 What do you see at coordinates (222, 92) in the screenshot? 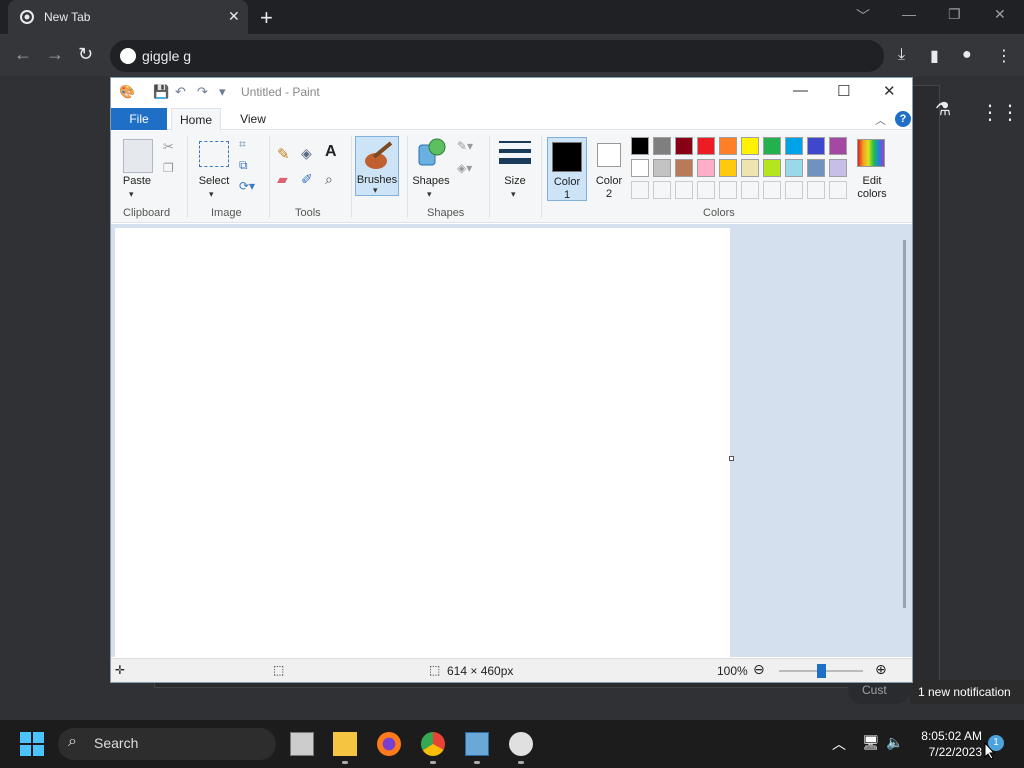
I see `customize-qat-icon: ▾` at bounding box center [222, 92].